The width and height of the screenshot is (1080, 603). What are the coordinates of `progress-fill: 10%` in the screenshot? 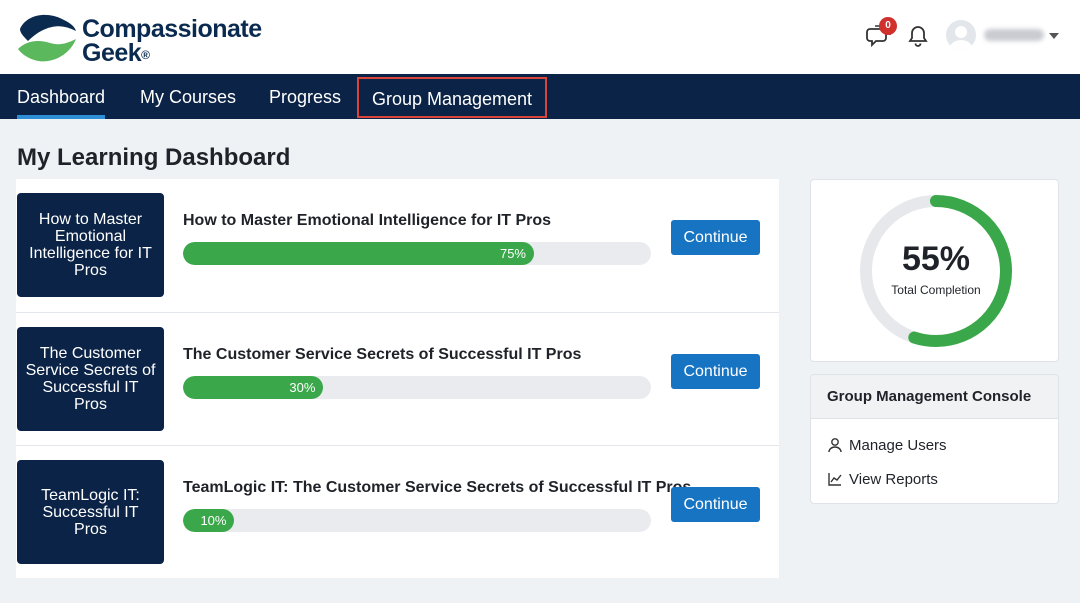 It's located at (209, 520).